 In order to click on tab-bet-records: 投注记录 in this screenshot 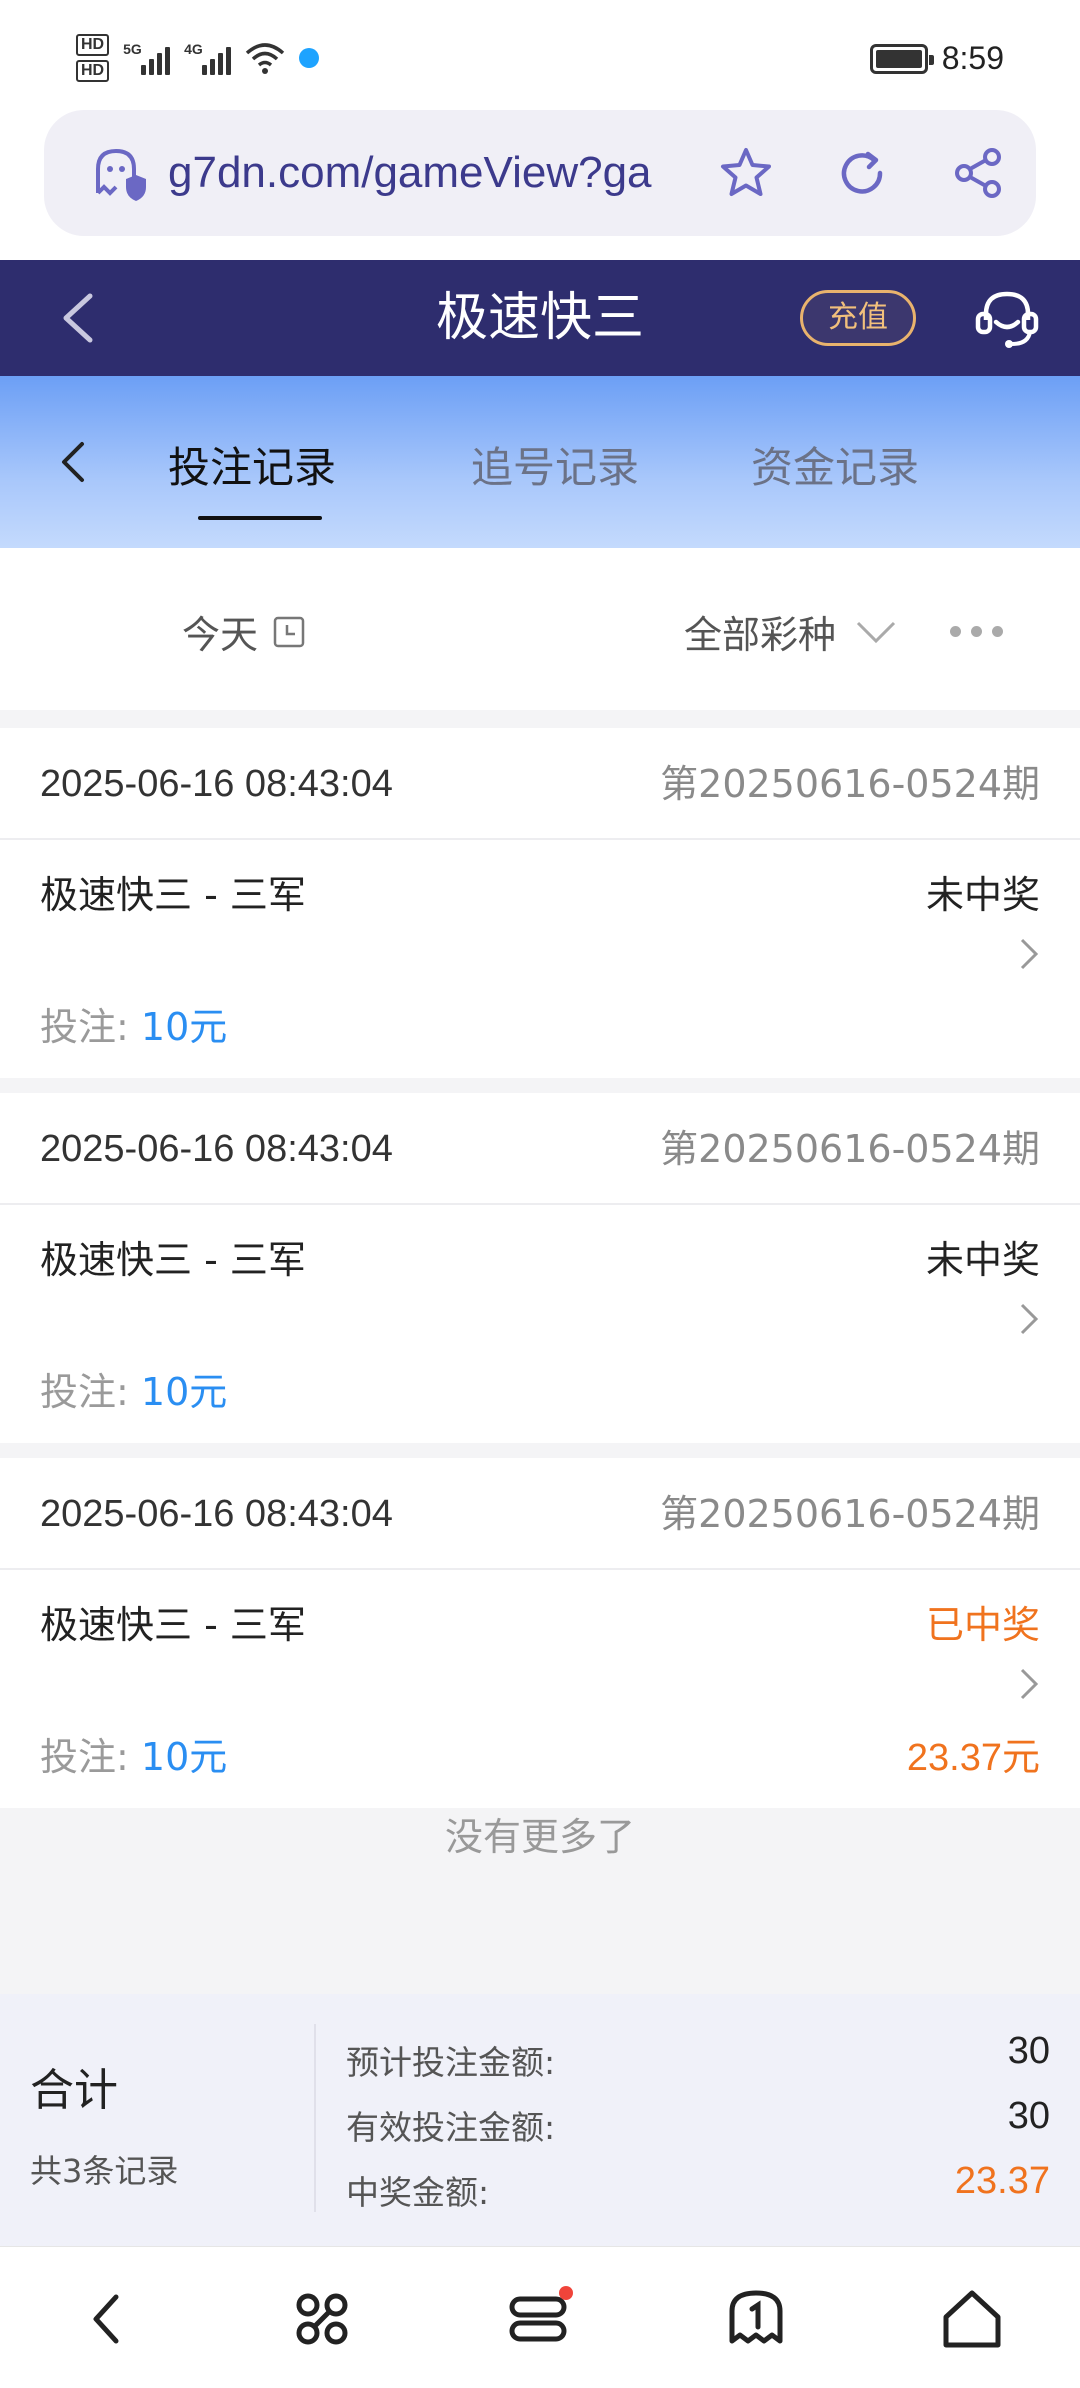, I will do `click(252, 464)`.